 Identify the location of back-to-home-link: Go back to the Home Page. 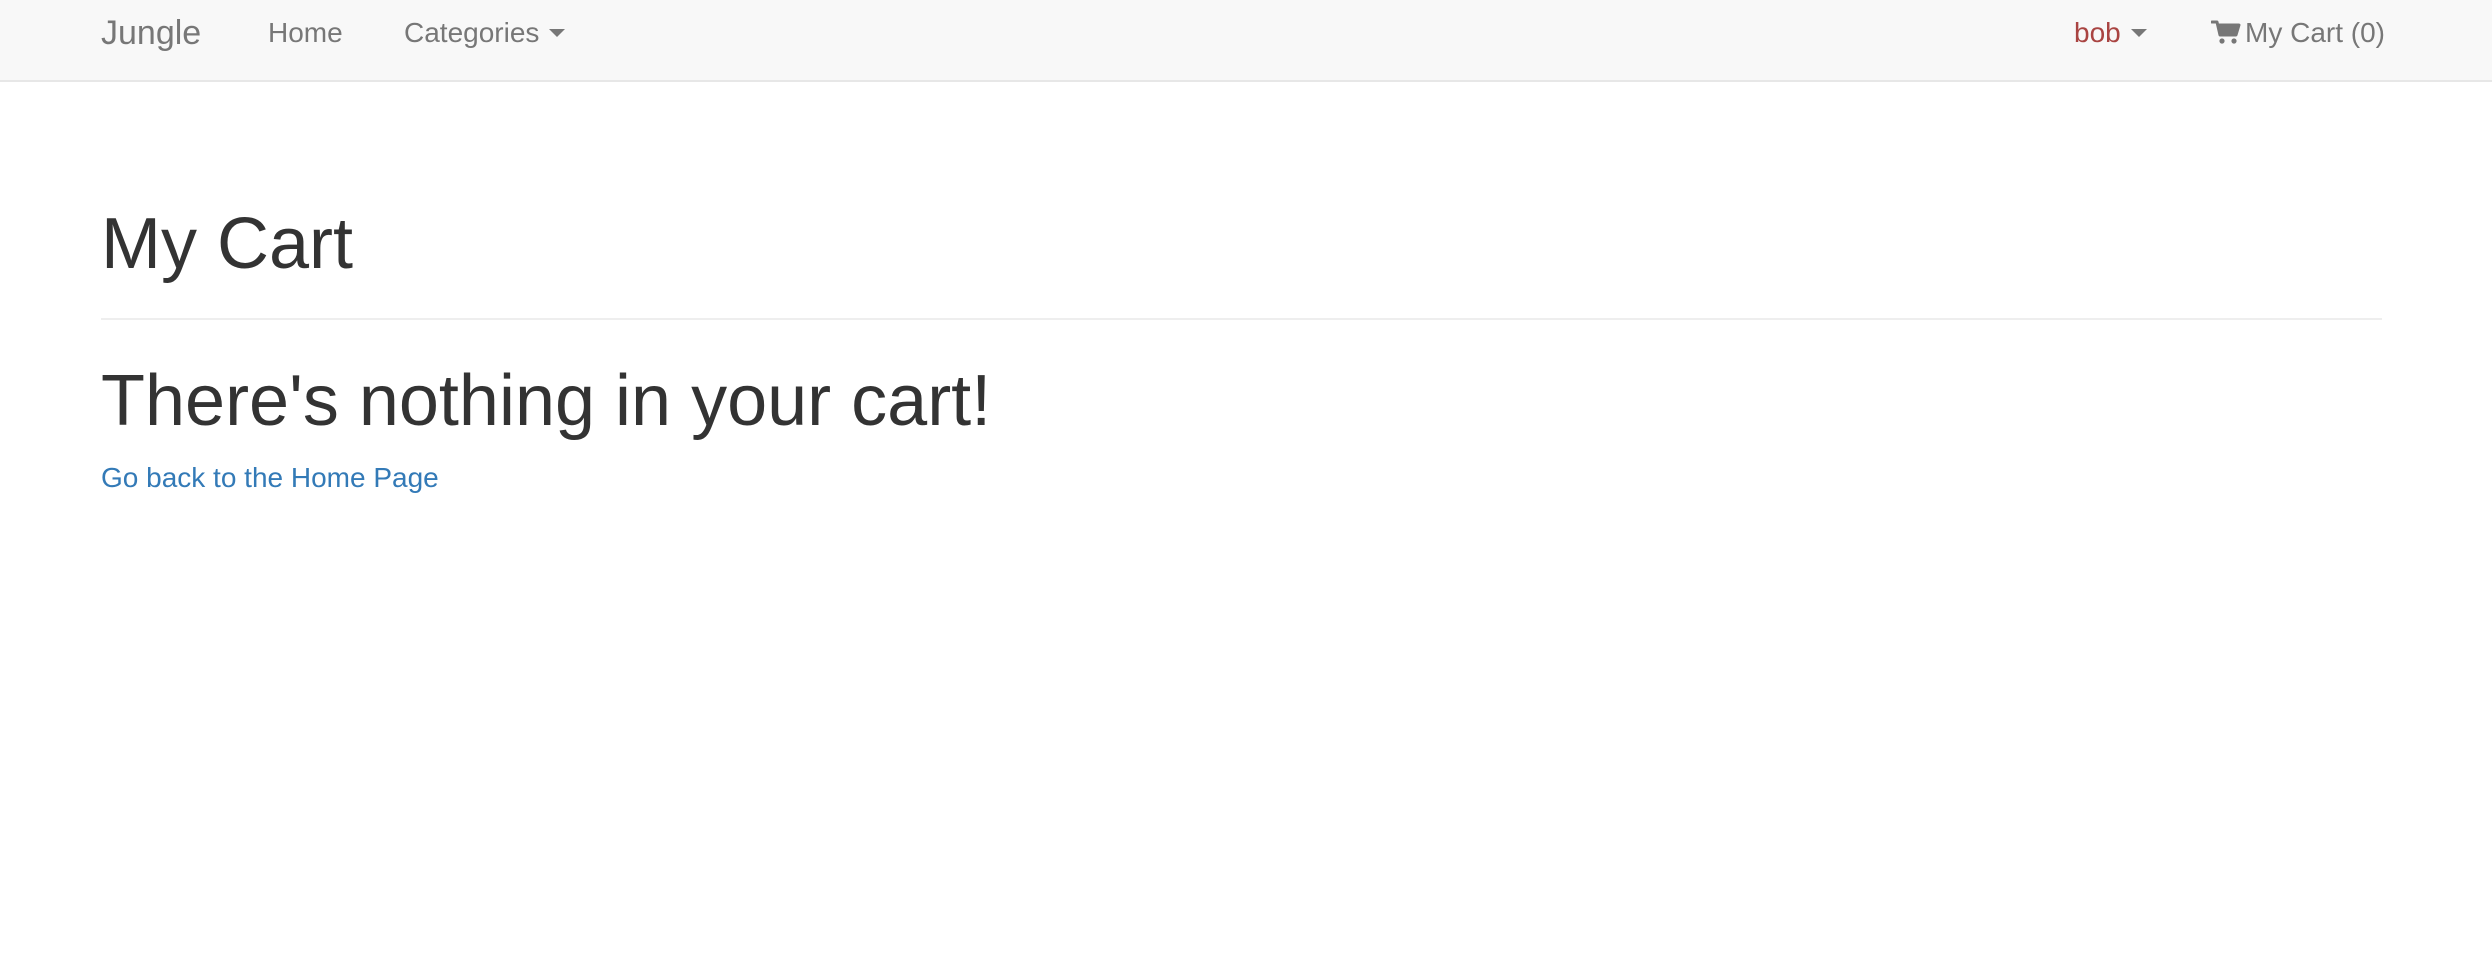
(270, 478).